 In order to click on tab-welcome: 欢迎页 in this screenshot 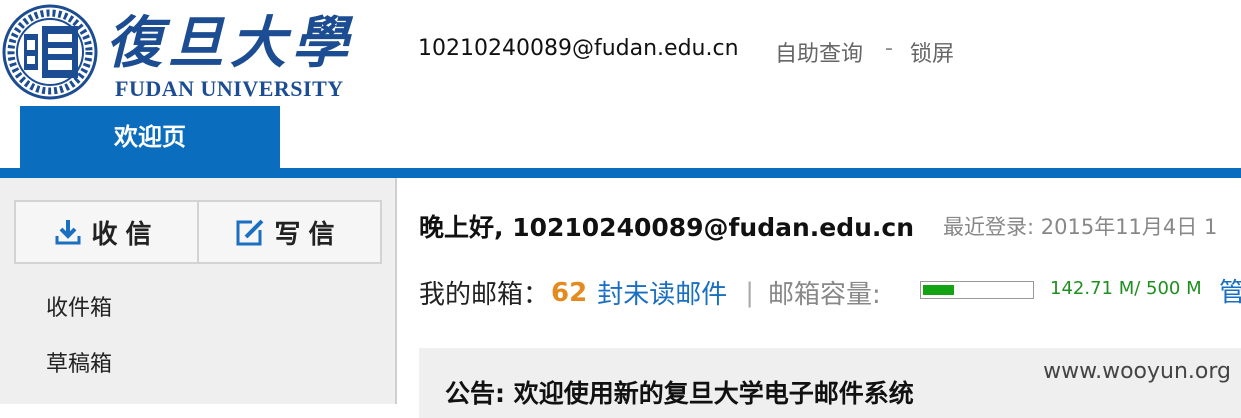, I will do `click(150, 137)`.